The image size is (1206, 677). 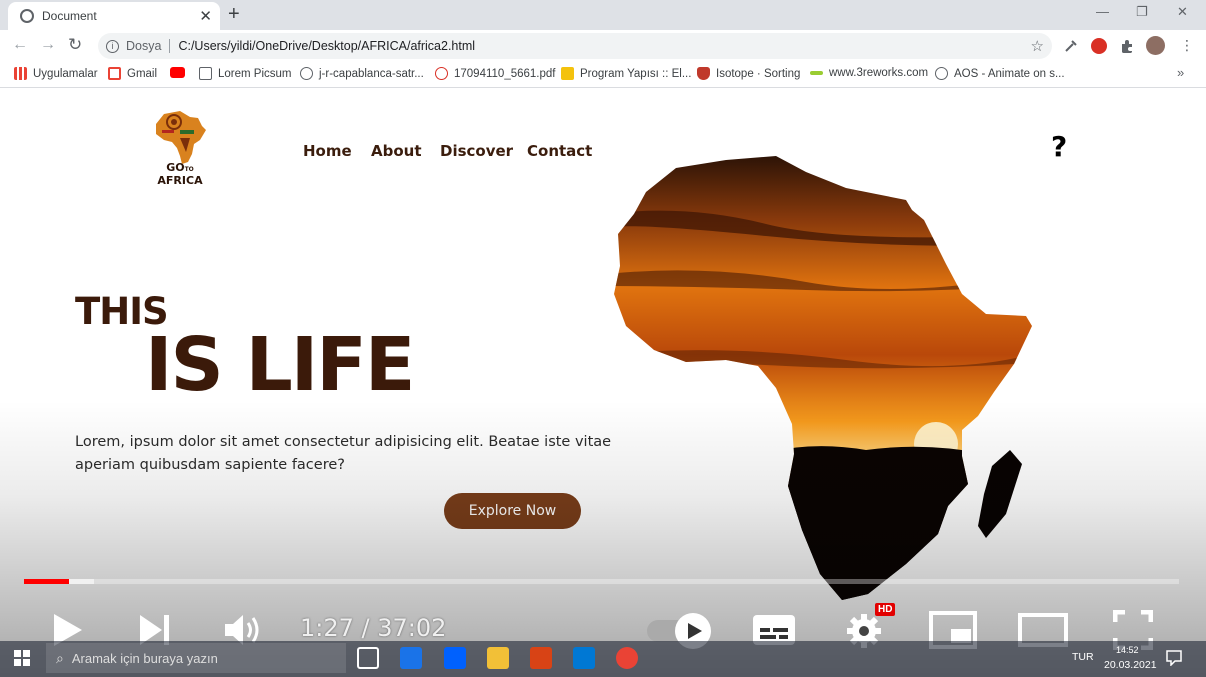 I want to click on back-icon: ←, so click(x=20, y=45).